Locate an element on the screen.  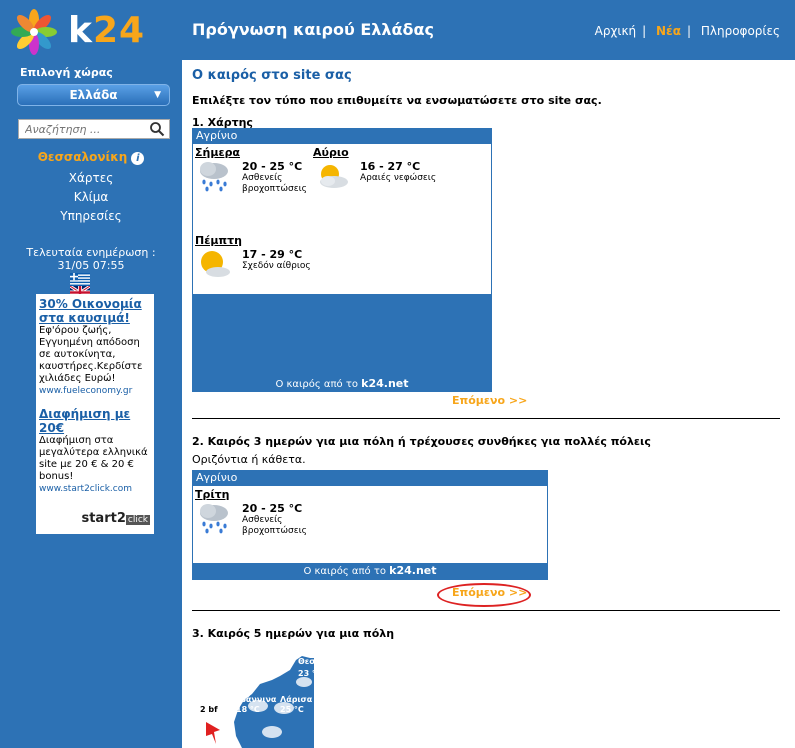
page-title: Ο καιρός στο site σας is located at coordinates (272, 75).